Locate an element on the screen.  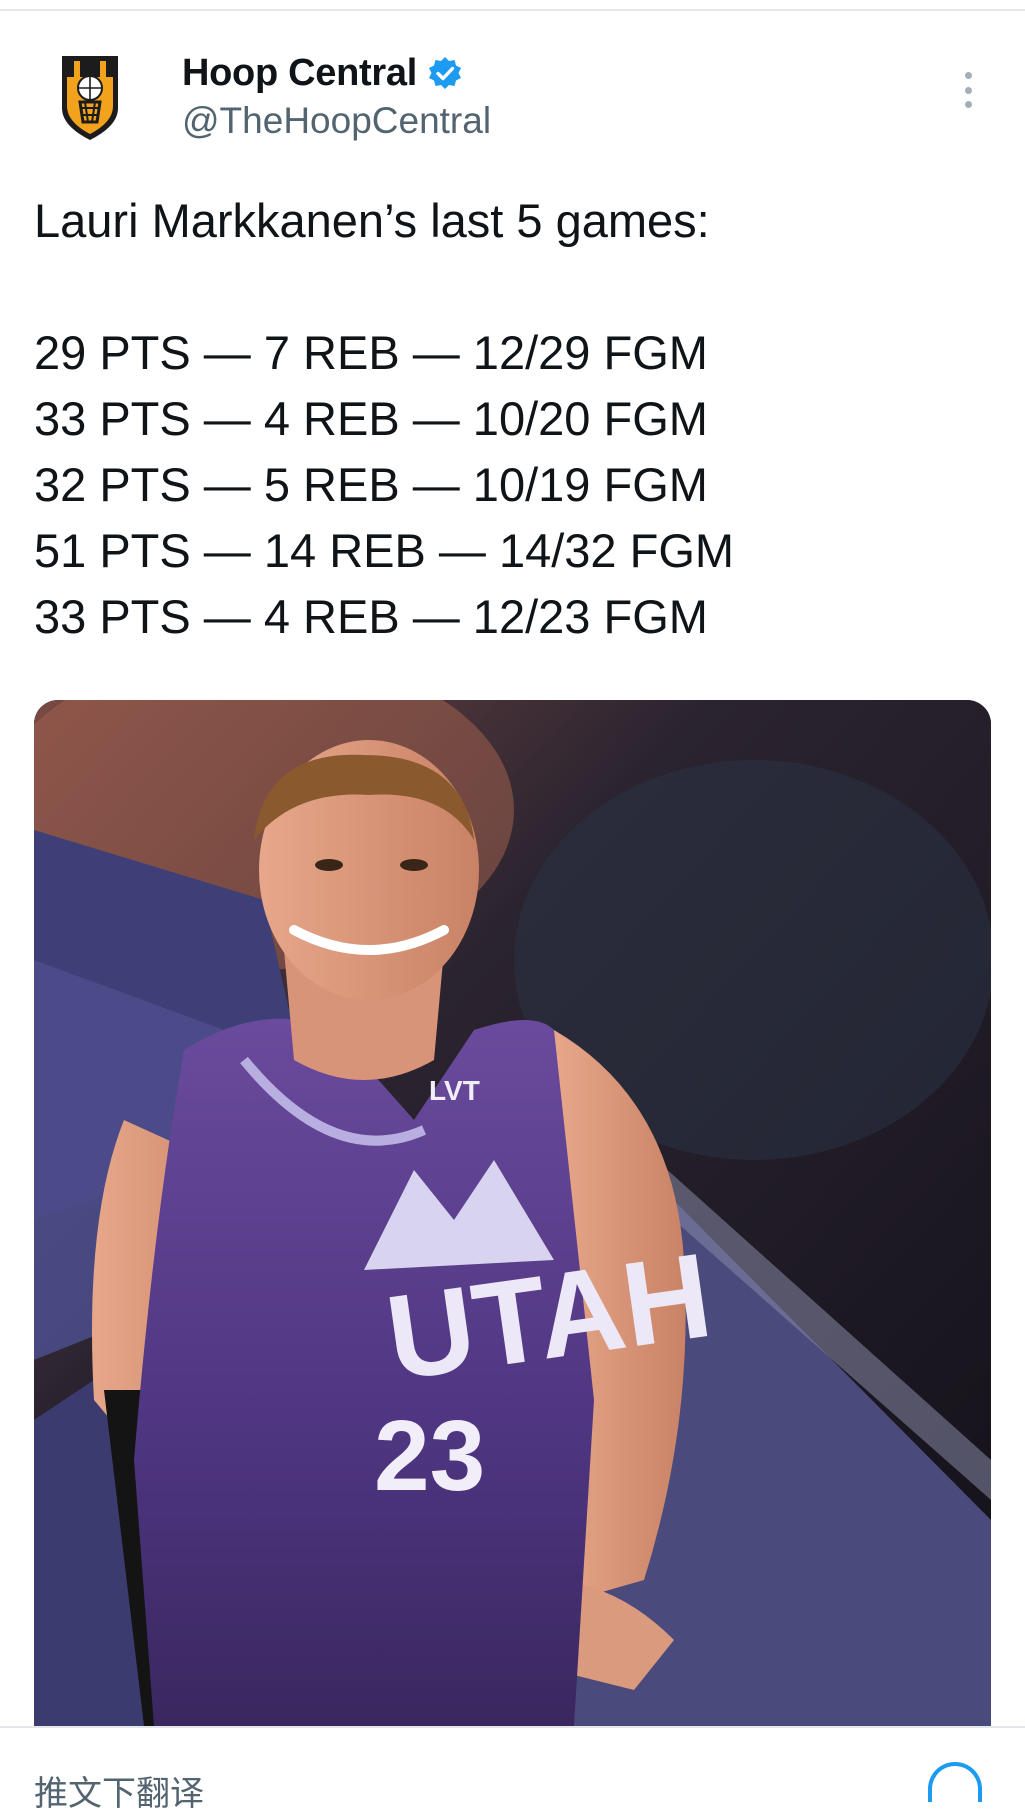
shield-basketball-logo-icon is located at coordinates (90, 98).